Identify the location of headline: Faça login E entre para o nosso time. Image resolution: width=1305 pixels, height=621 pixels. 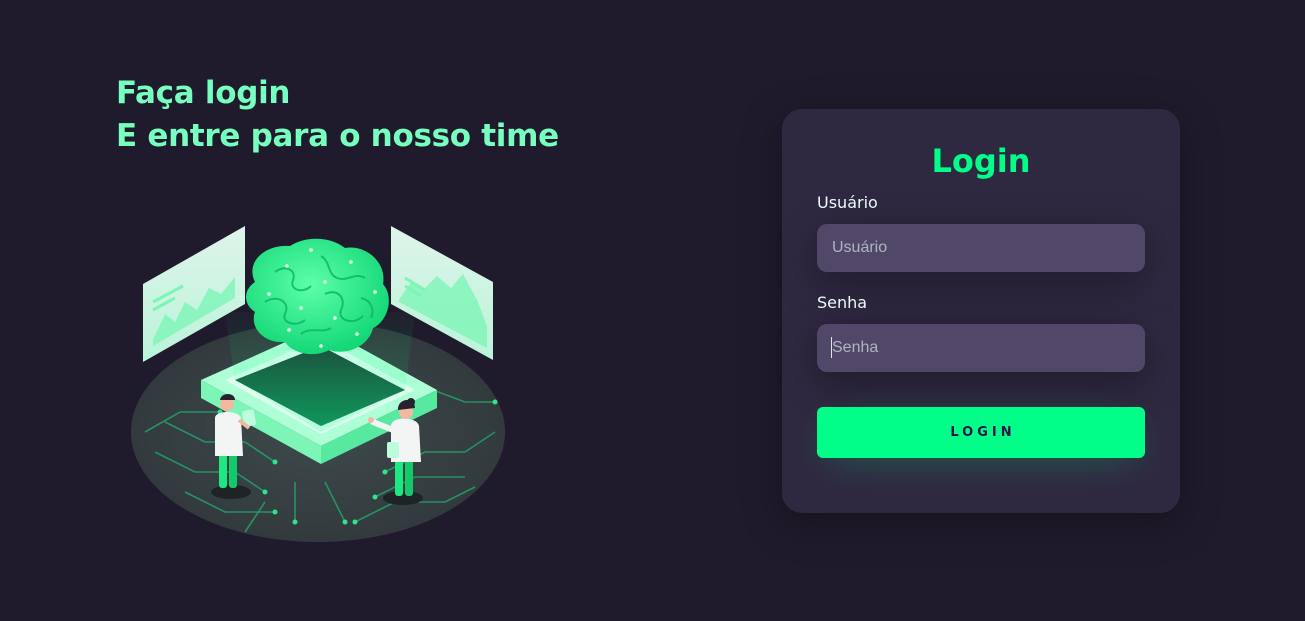
(337, 115).